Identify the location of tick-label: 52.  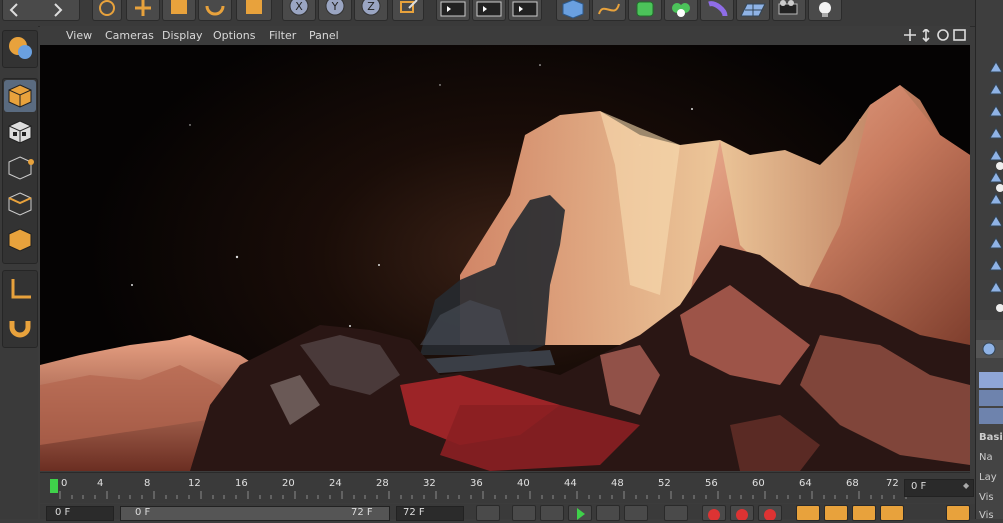
(664, 483).